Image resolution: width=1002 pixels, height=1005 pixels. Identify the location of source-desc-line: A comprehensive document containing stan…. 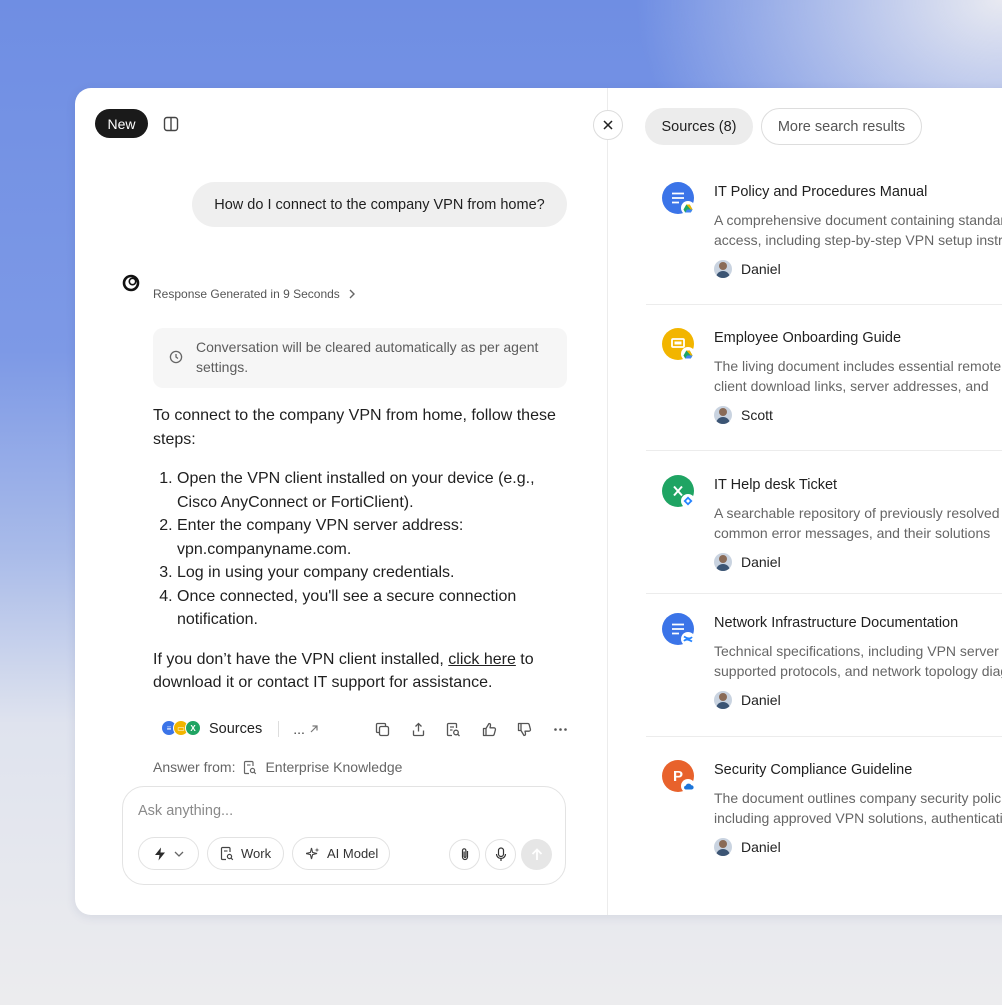
(858, 220).